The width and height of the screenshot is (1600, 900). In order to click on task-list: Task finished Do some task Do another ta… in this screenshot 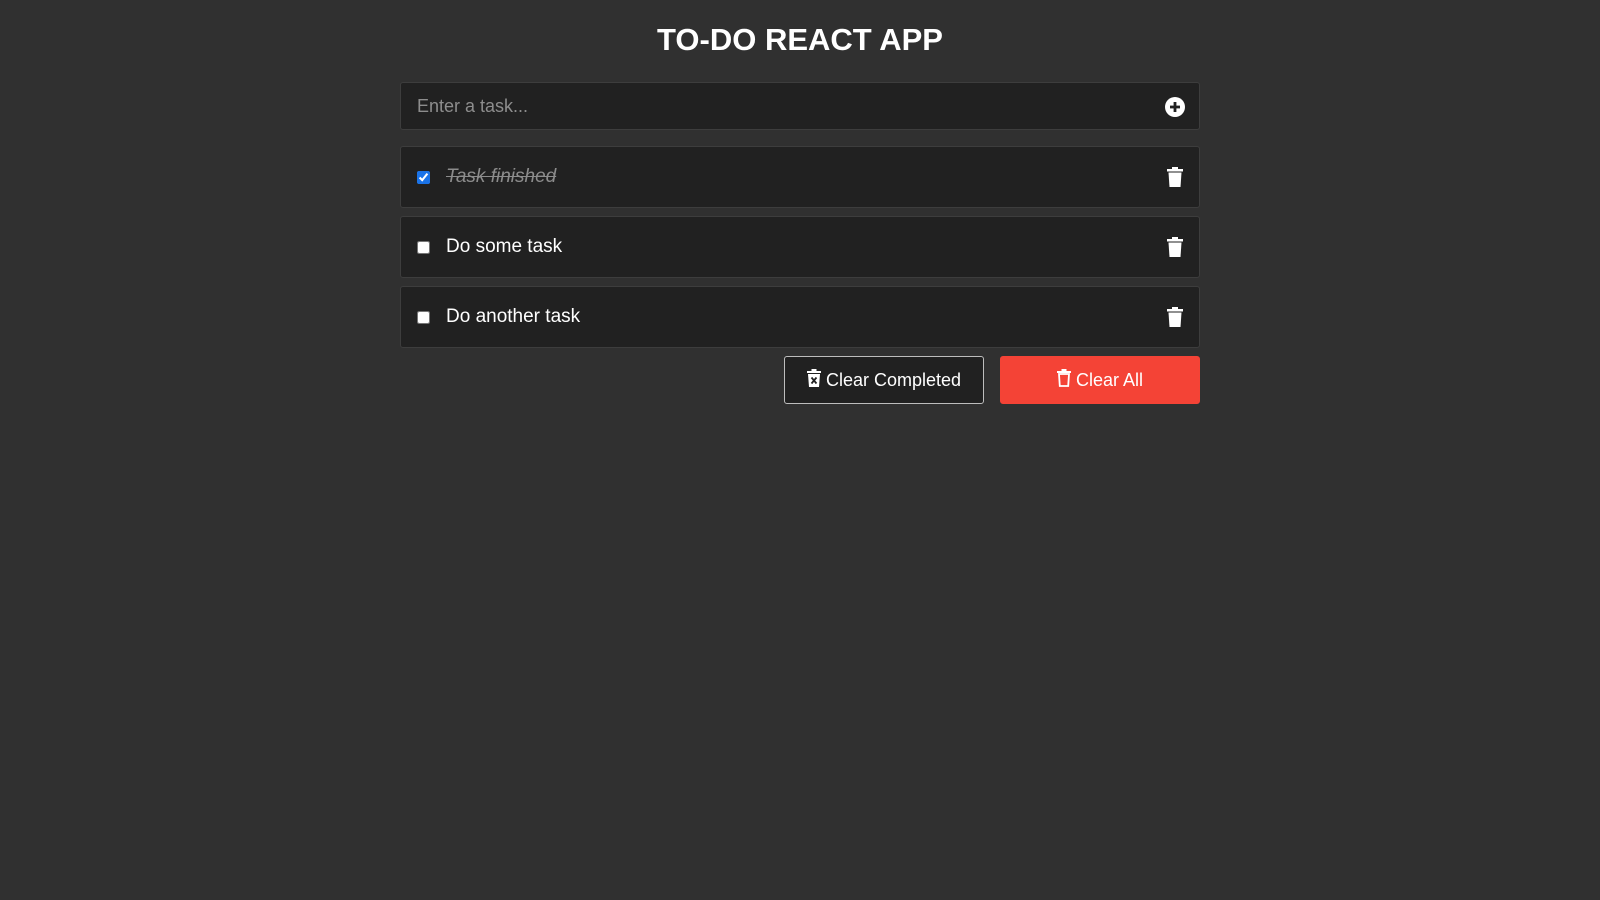, I will do `click(800, 247)`.